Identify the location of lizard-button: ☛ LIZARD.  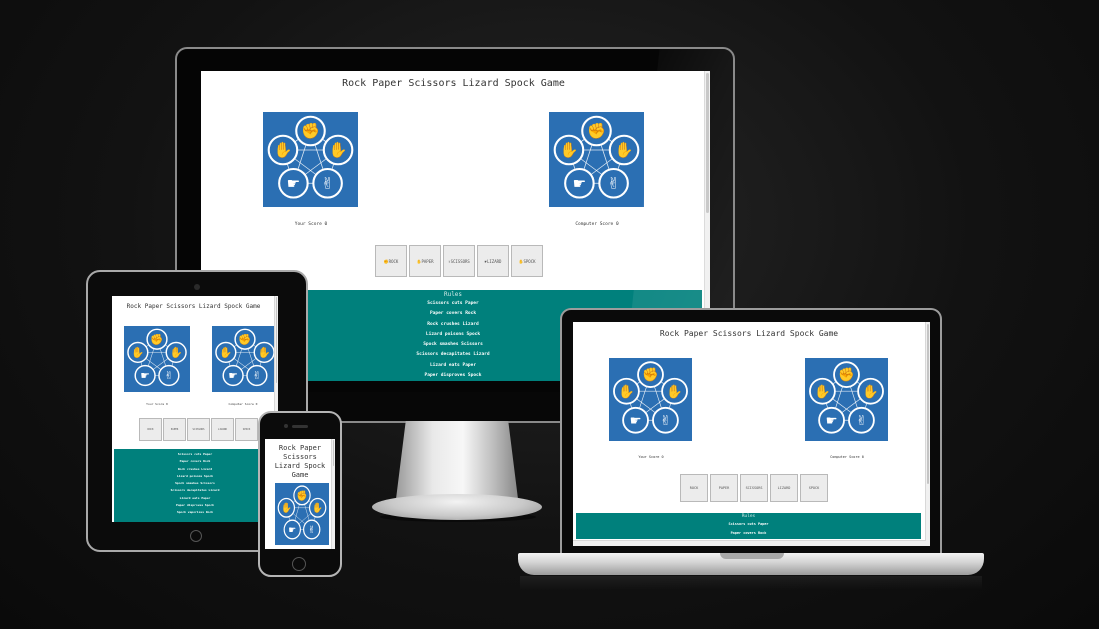
(493, 261).